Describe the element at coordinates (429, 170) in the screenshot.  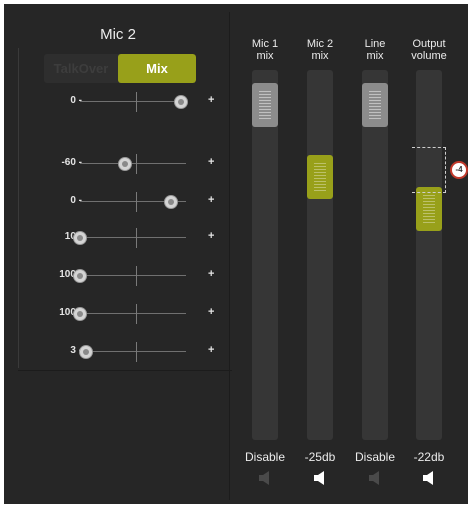
I see `output-range-bracket` at that location.